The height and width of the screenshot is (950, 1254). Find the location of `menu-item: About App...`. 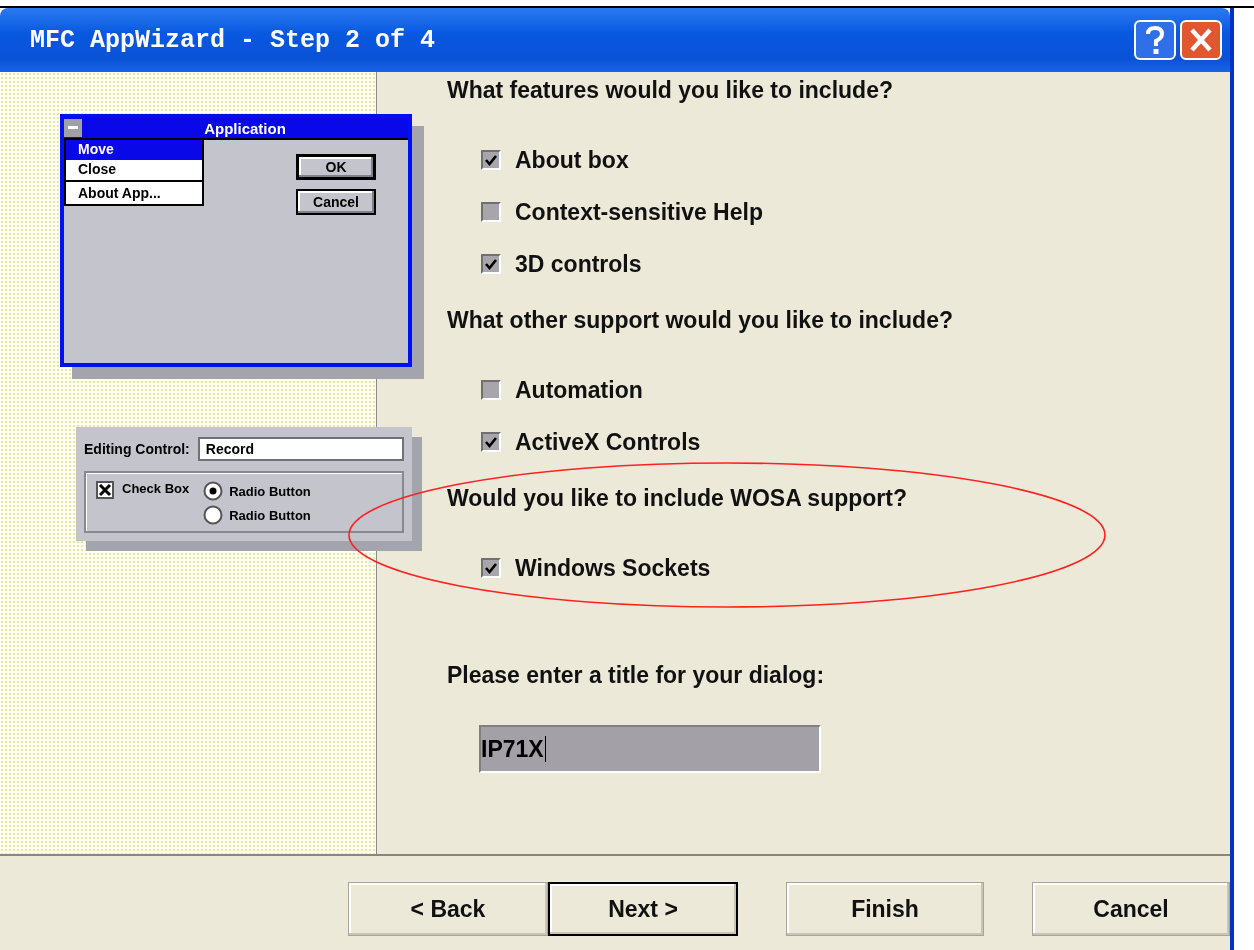

menu-item: About App... is located at coordinates (134, 192).